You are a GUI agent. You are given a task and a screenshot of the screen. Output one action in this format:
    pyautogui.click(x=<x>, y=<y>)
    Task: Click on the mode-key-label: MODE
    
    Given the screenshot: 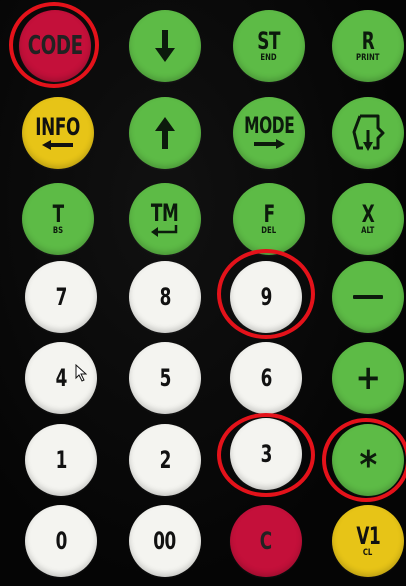 What is the action you would take?
    pyautogui.click(x=269, y=126)
    